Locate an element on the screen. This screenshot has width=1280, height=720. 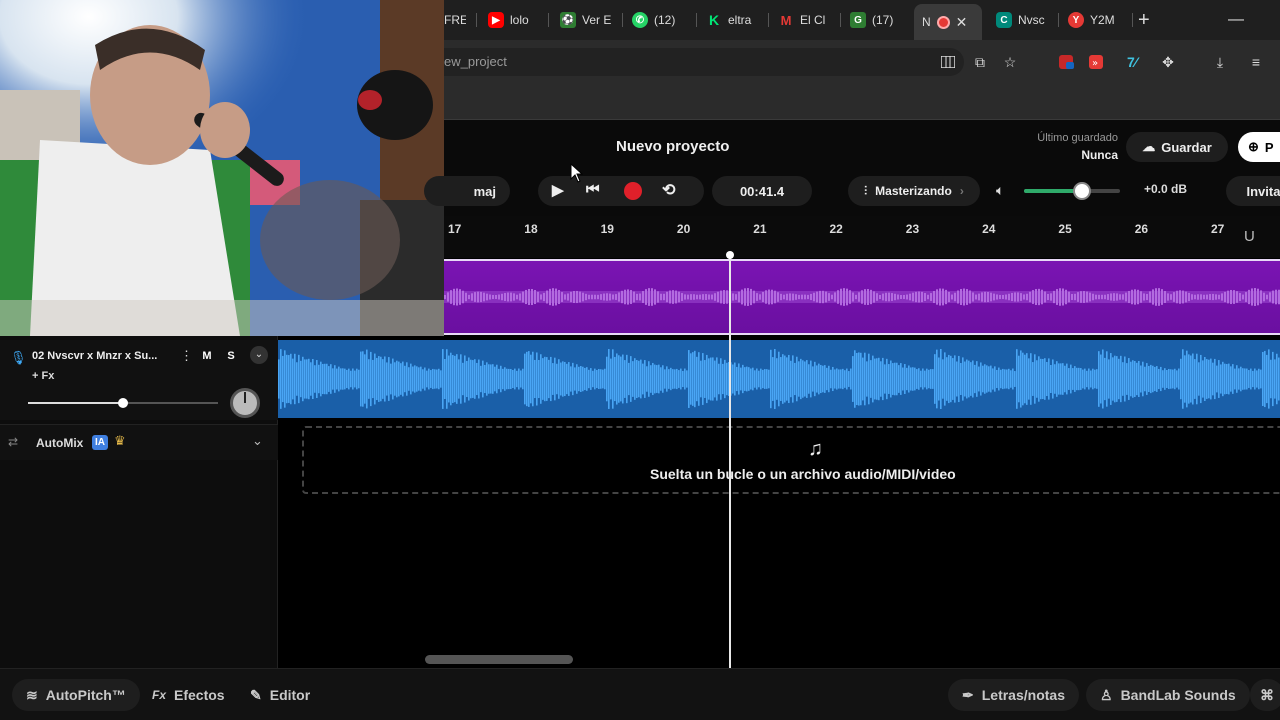
browser-tab: K eltra is located at coordinates (734, 20).